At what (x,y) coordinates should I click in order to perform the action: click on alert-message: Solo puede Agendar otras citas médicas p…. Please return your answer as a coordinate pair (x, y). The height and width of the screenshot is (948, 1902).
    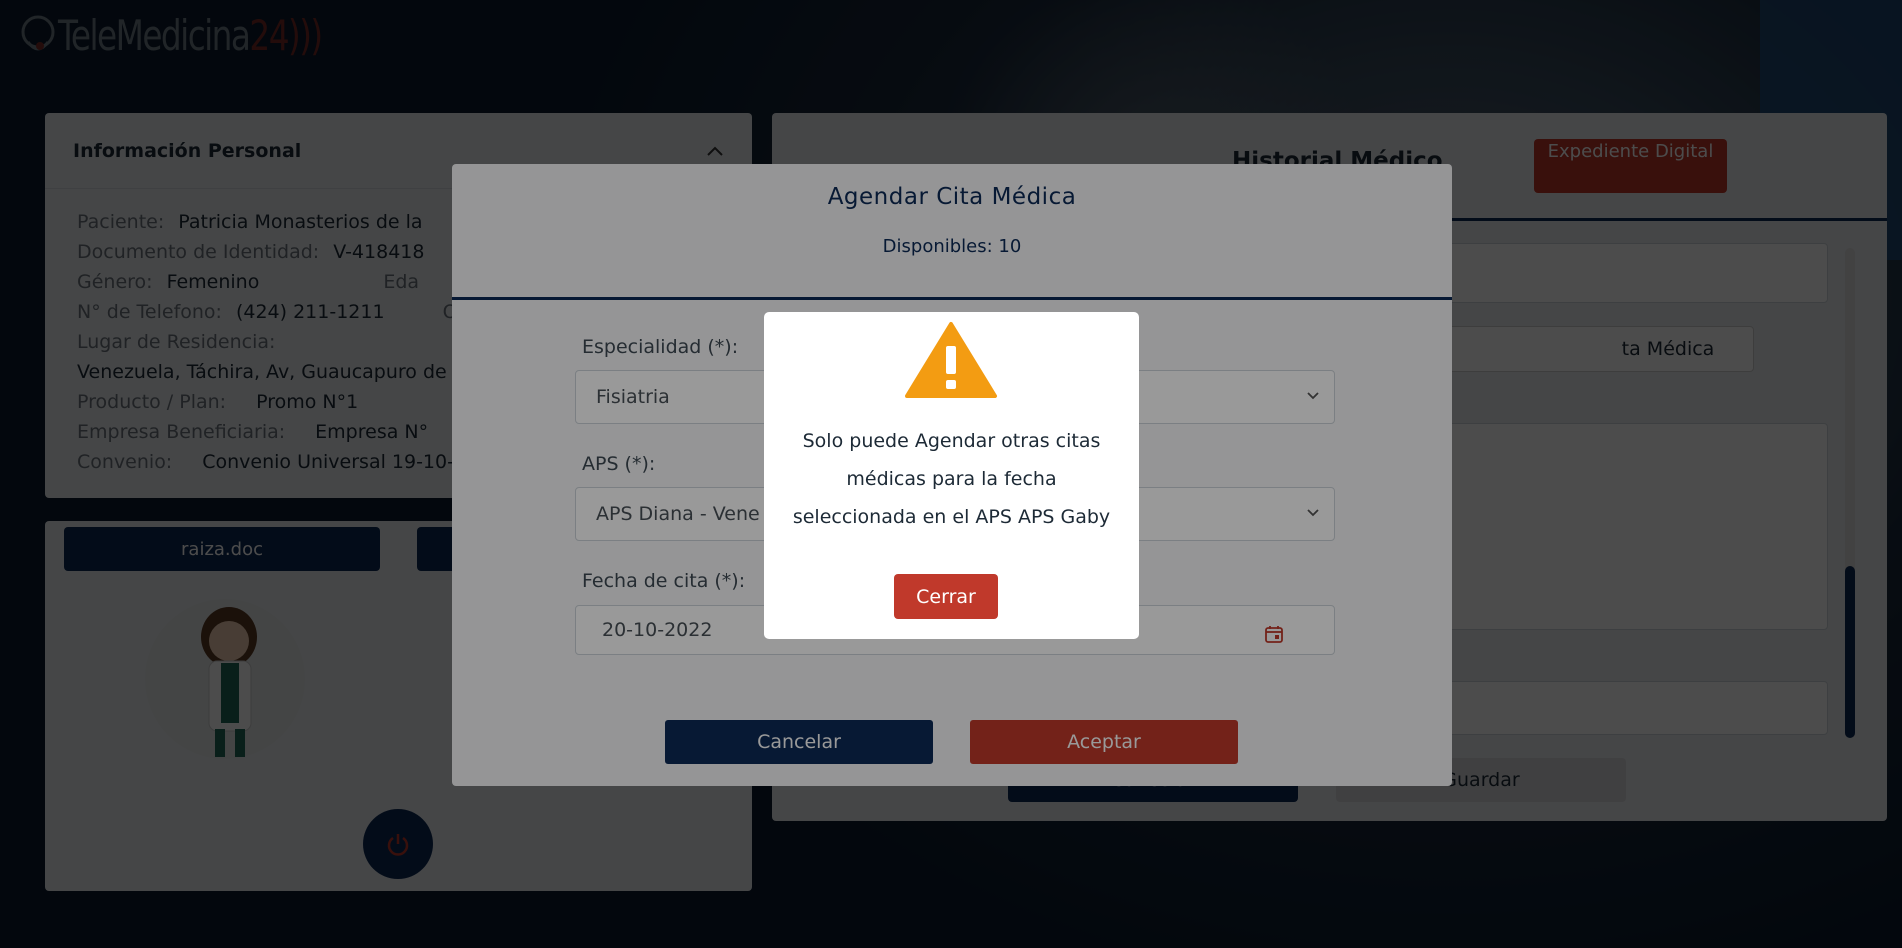
    Looking at the image, I should click on (951, 479).